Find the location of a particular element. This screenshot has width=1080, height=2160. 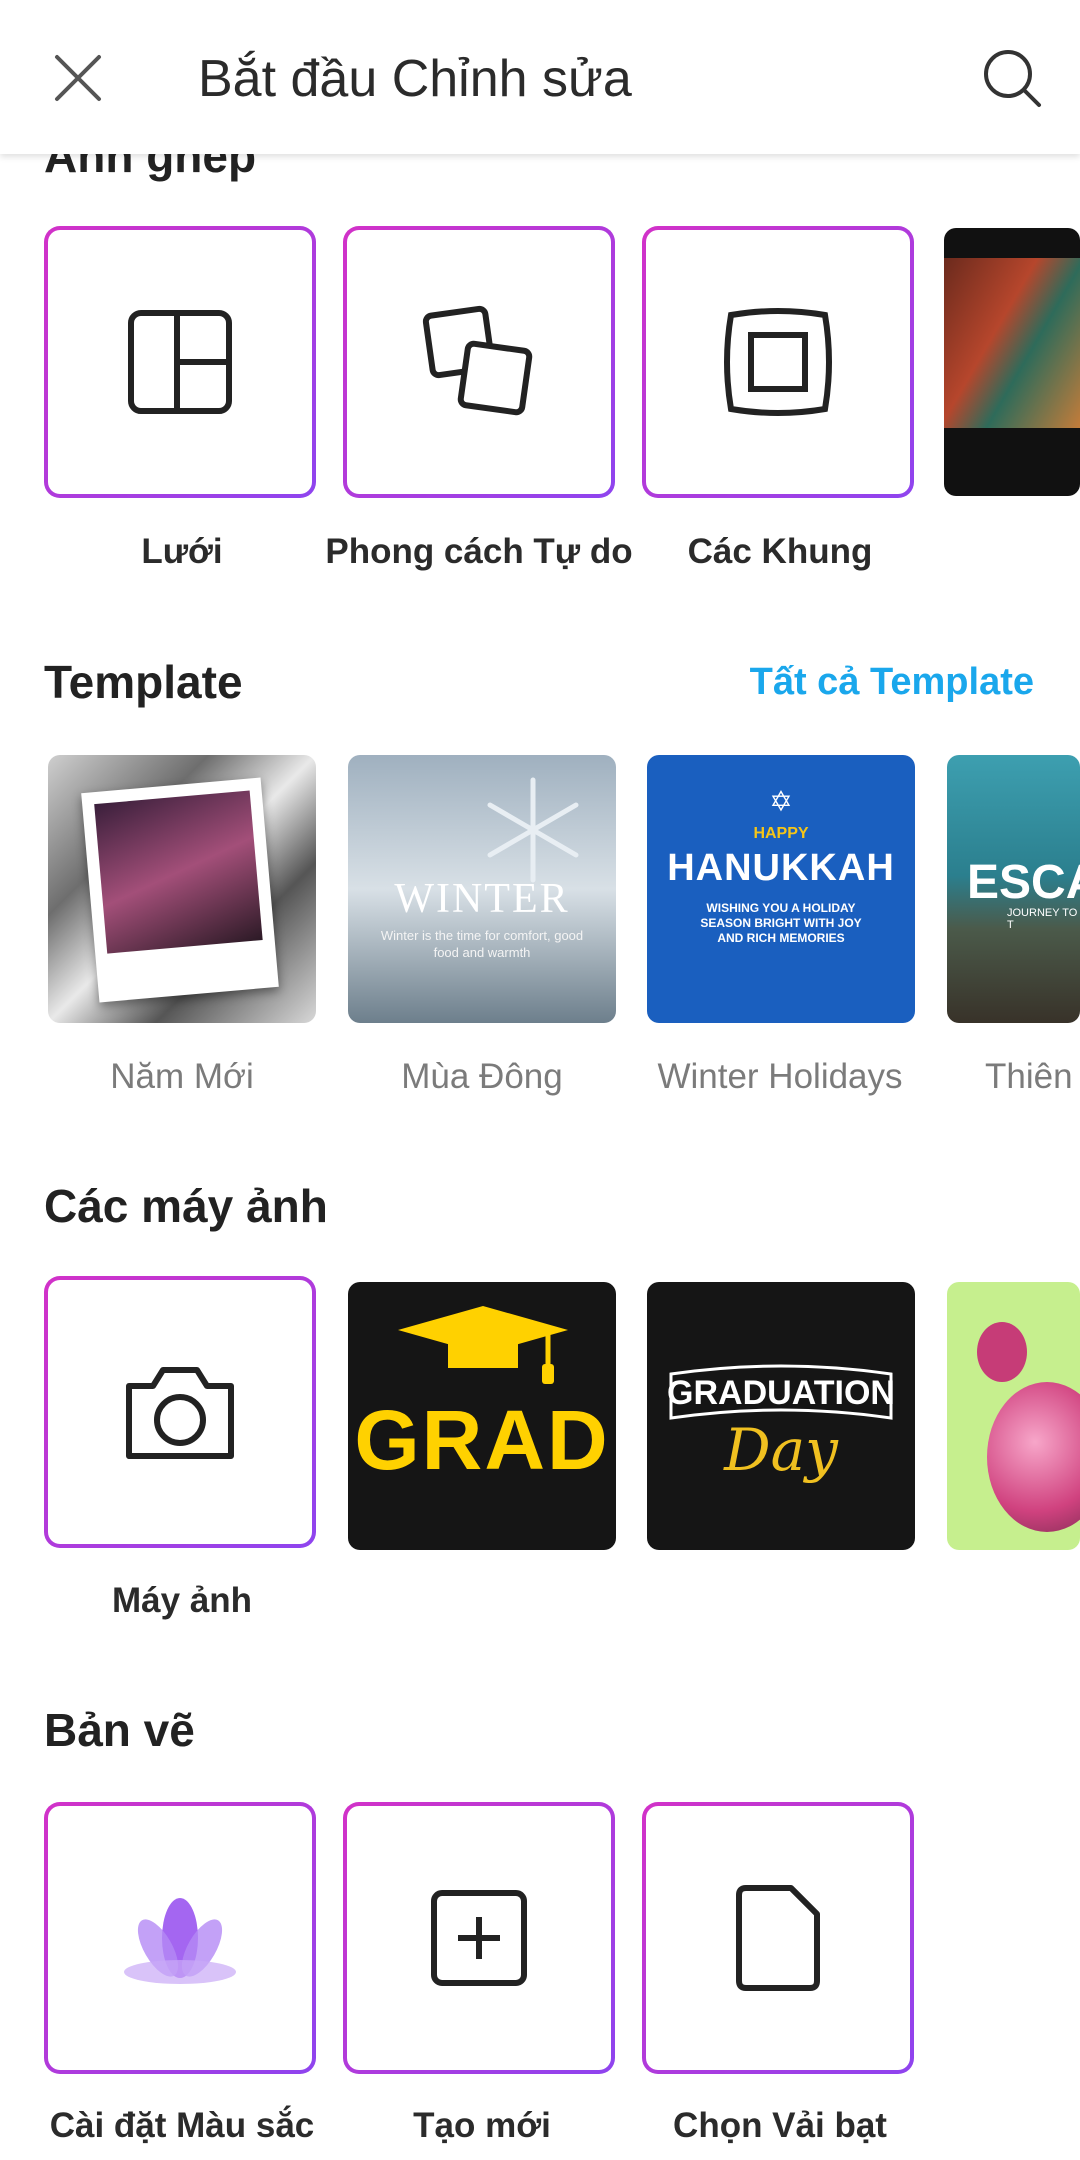

flower-decoration is located at coordinates (1033, 1457).